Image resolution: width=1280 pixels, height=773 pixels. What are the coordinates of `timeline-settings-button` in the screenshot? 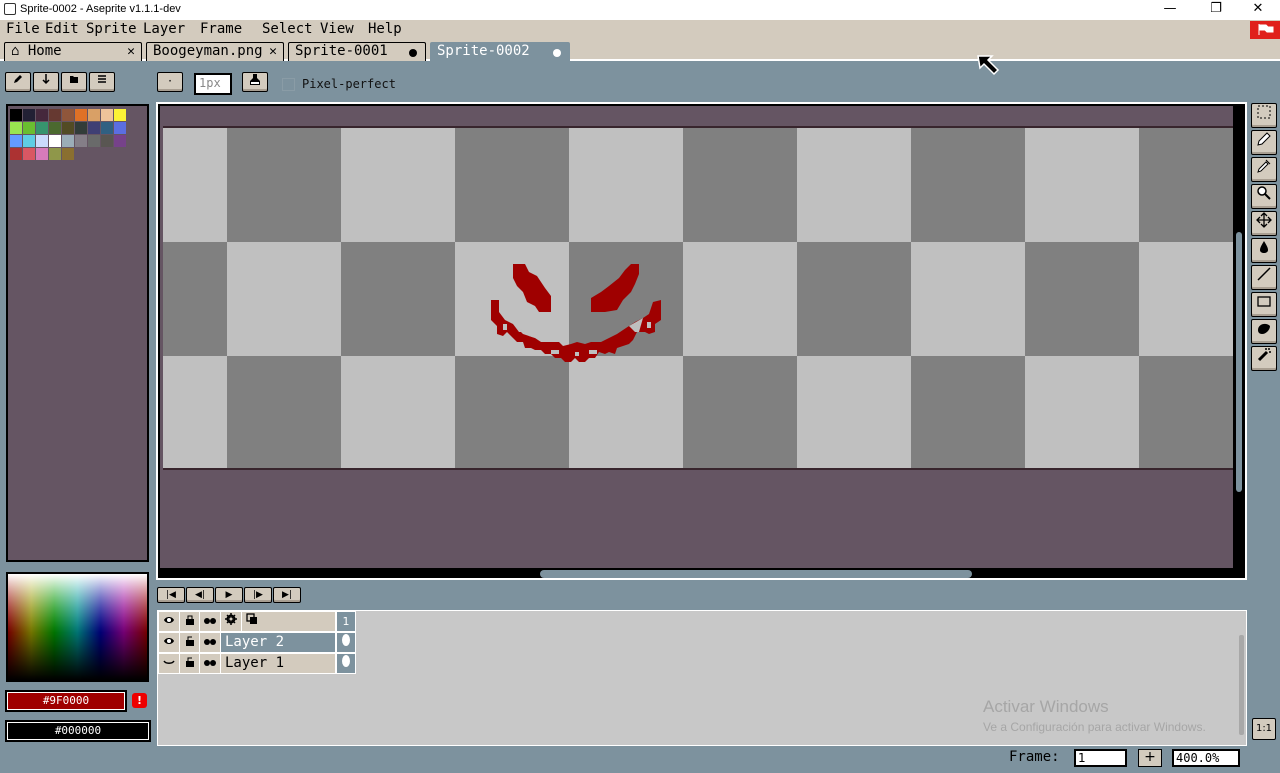 It's located at (231, 621).